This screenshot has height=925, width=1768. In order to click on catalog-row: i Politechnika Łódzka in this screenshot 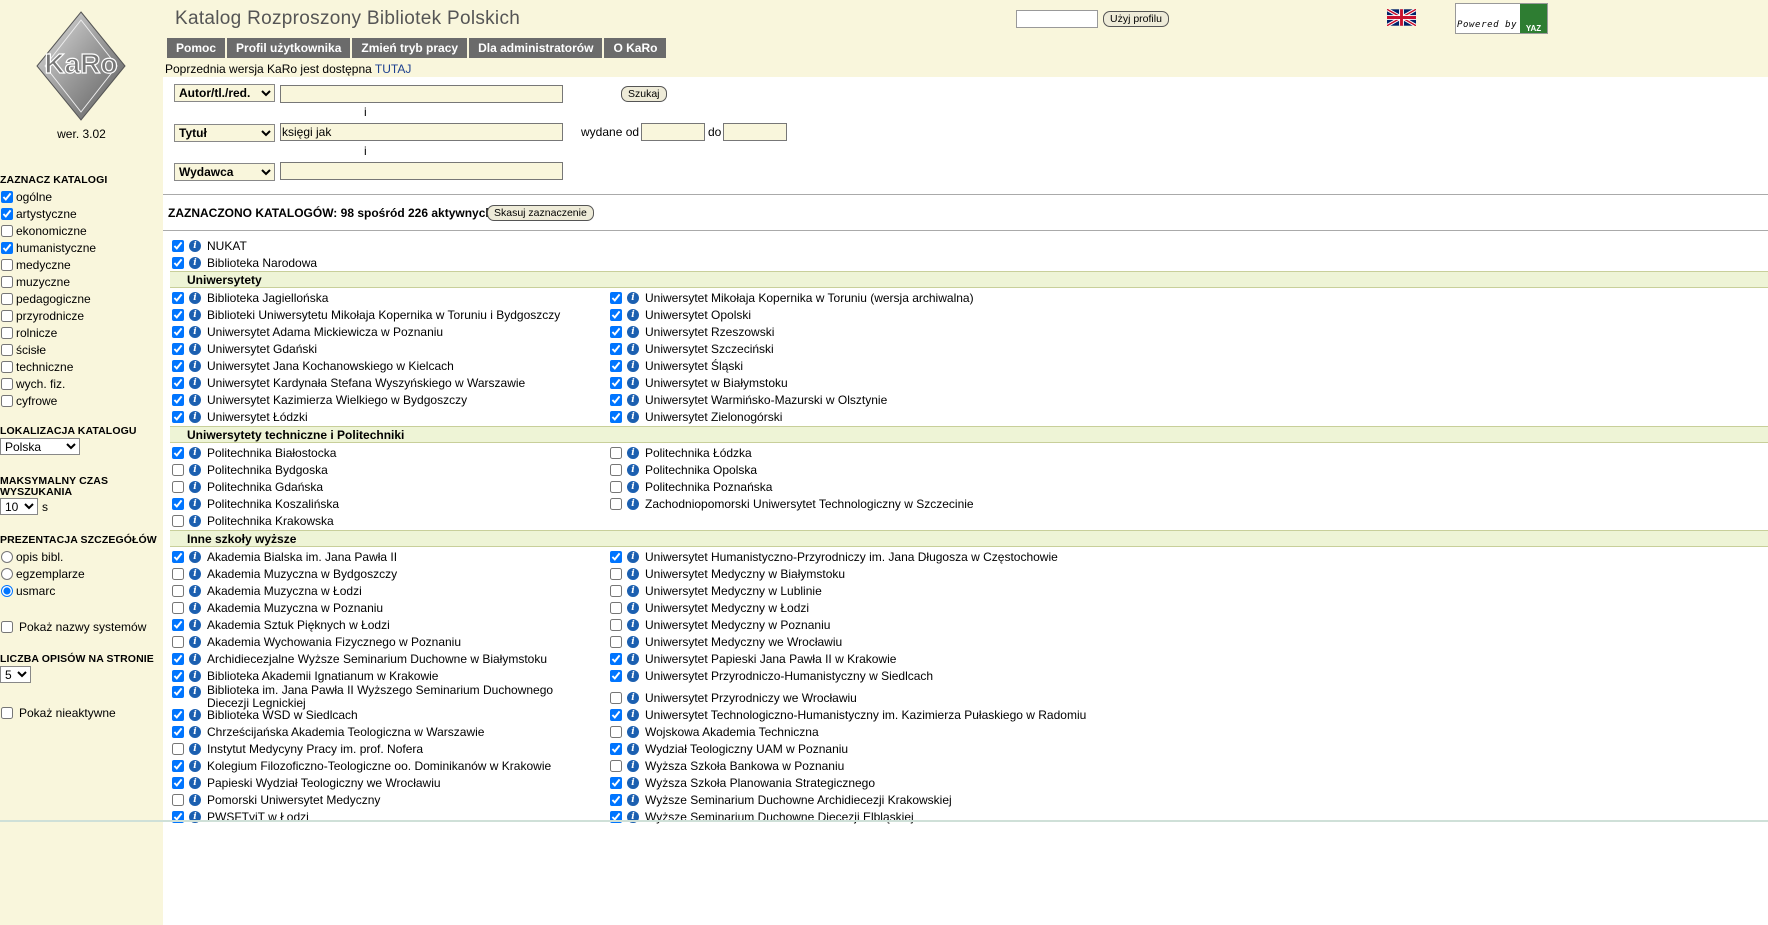, I will do `click(681, 452)`.